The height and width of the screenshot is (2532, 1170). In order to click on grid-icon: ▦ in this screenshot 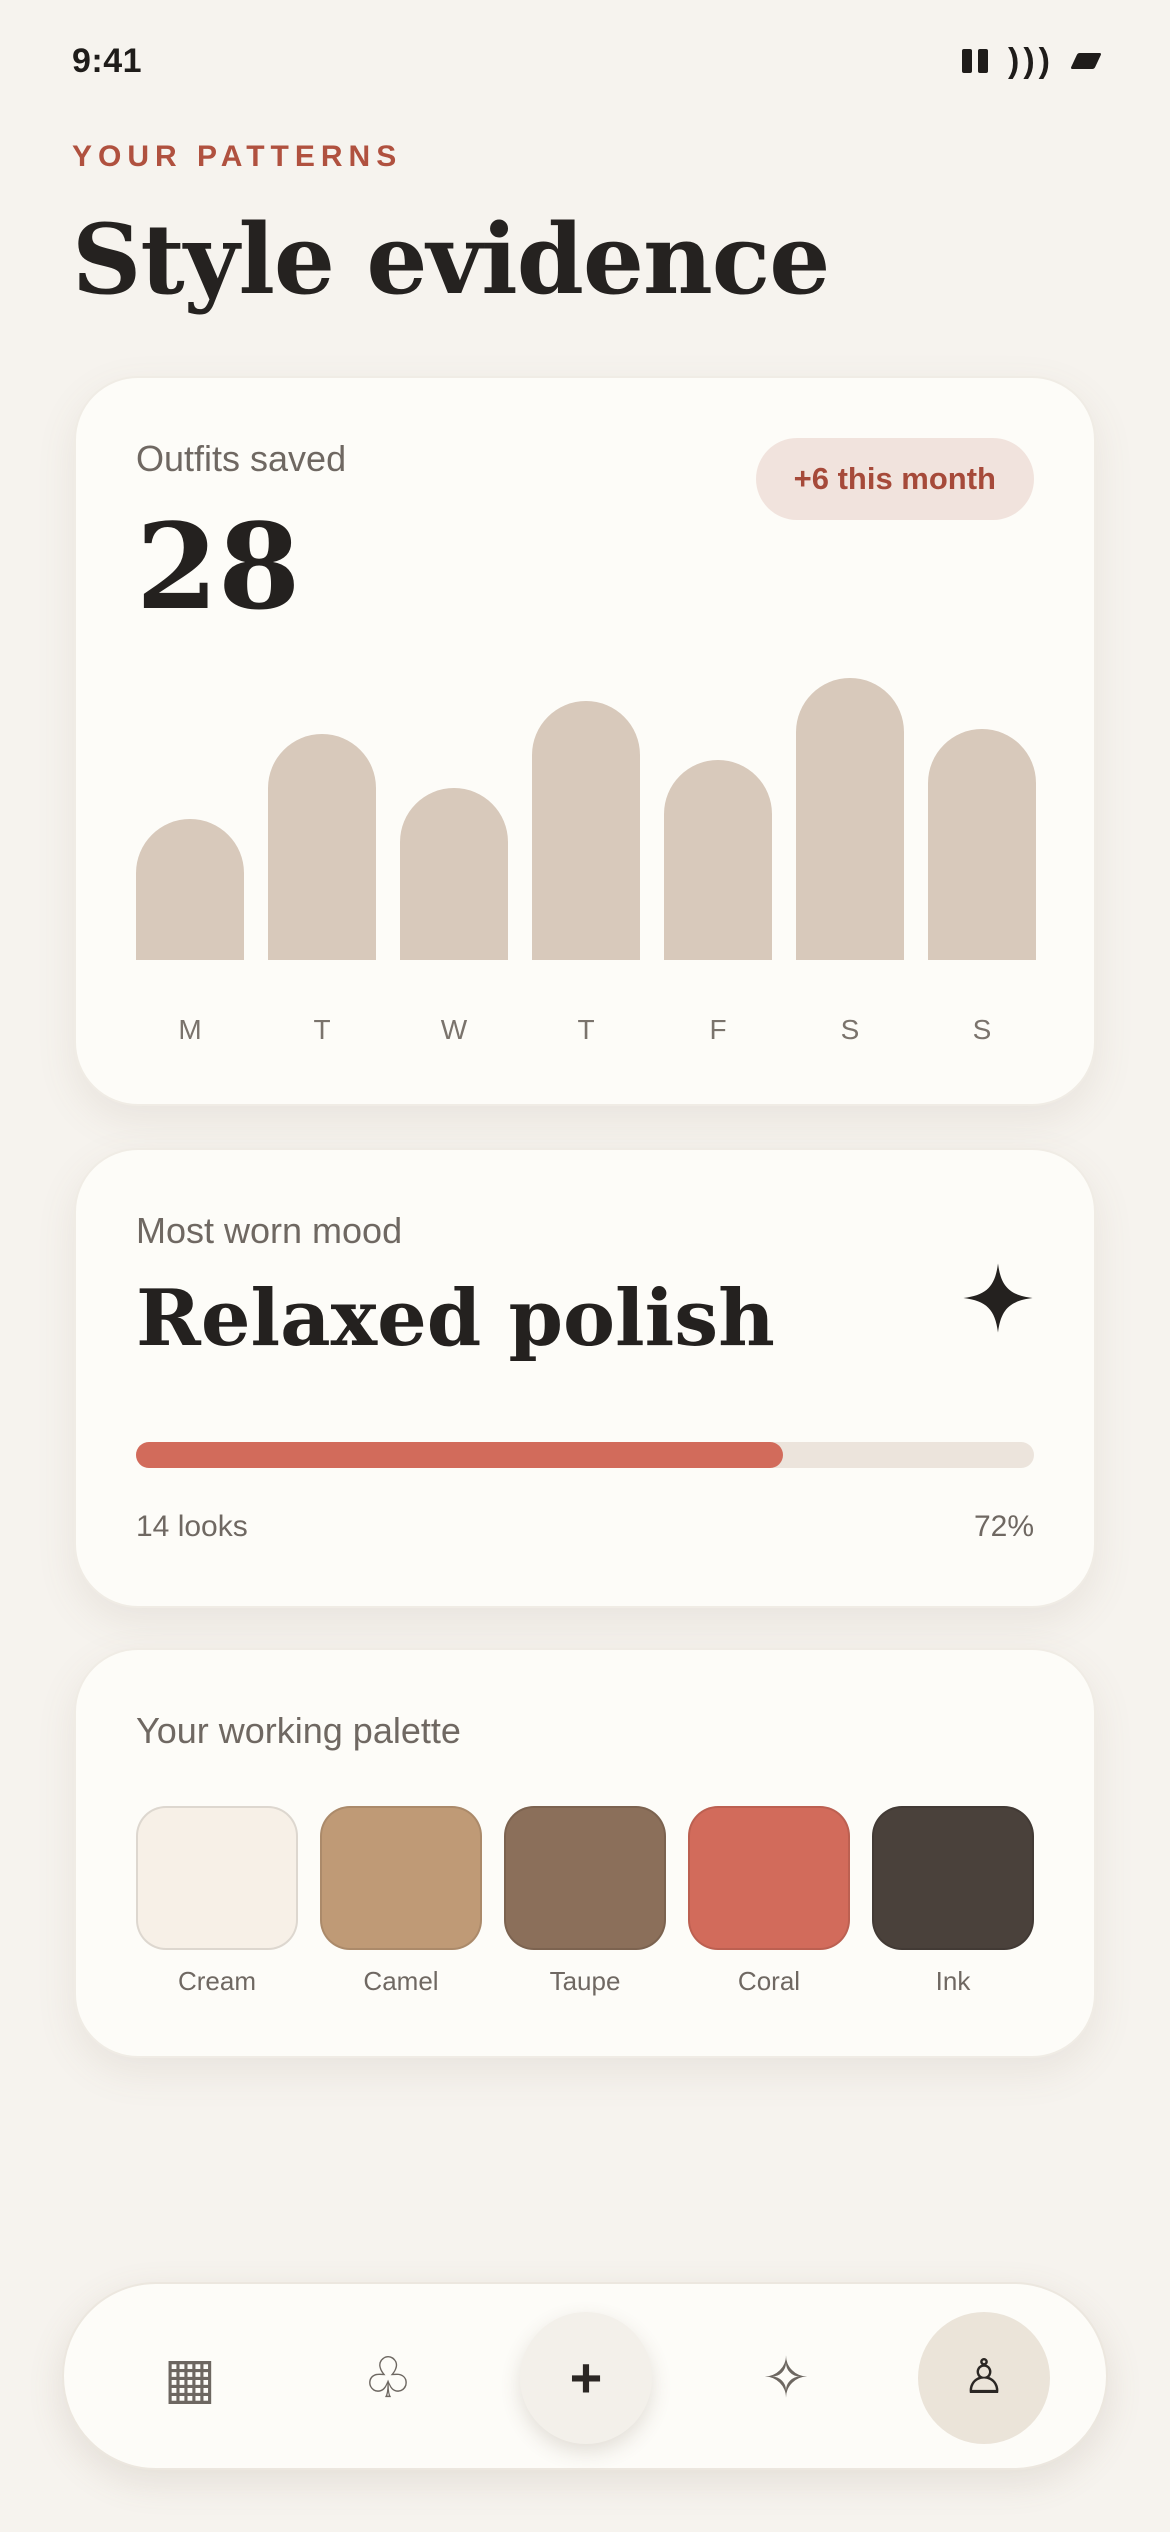, I will do `click(190, 2377)`.